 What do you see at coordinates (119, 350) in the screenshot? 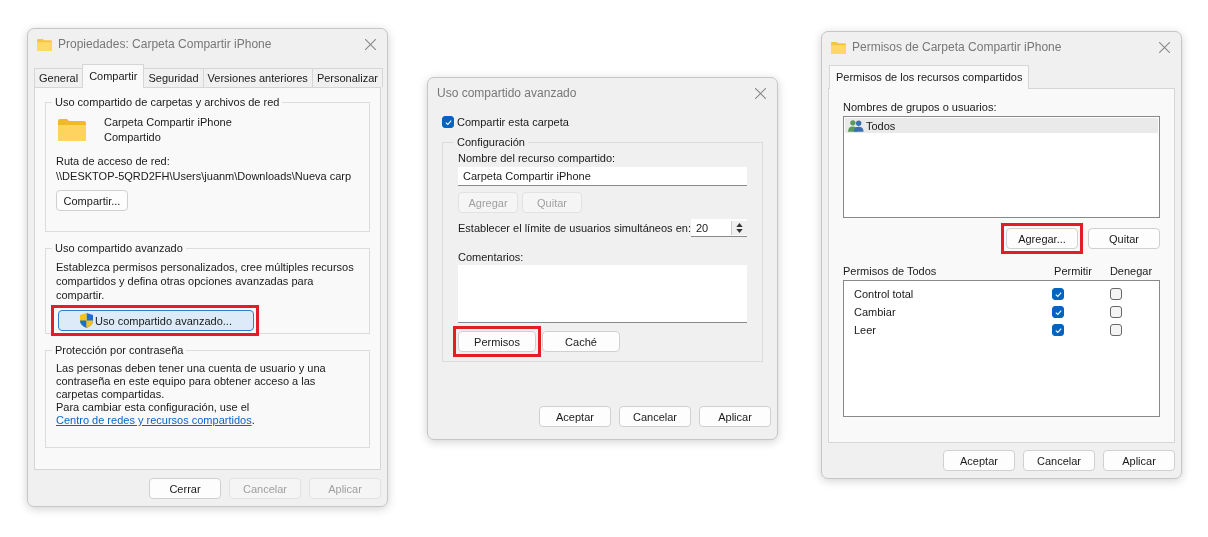
I see `group-label: Protección por contraseña` at bounding box center [119, 350].